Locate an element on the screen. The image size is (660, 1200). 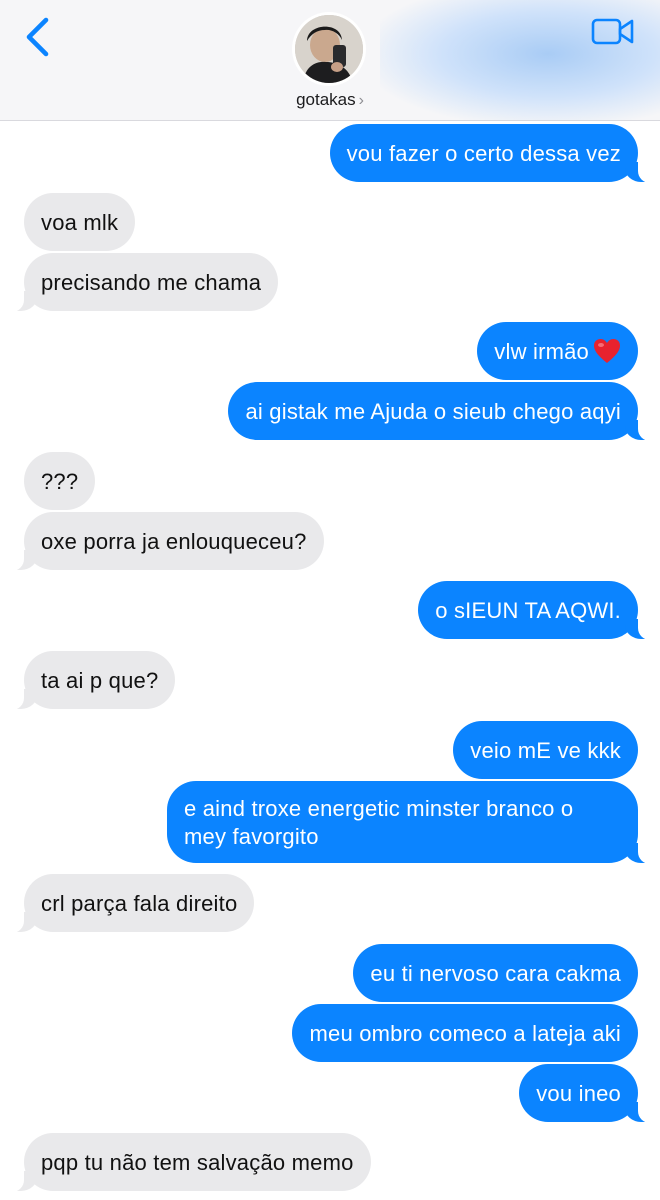
back-button is located at coordinates (38, 37).